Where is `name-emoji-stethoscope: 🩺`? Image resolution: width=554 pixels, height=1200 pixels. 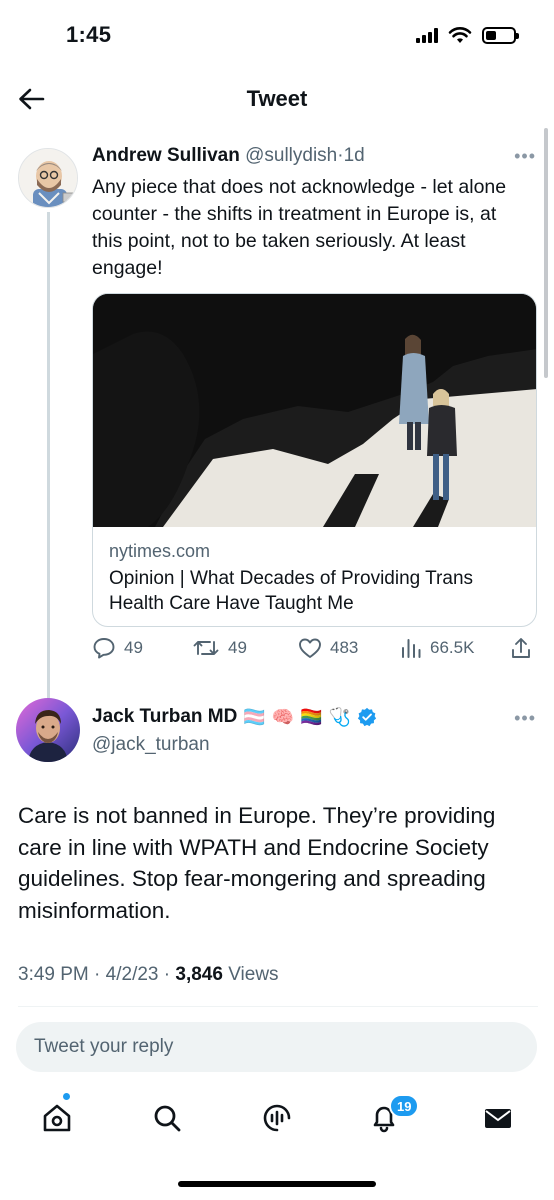 name-emoji-stethoscope: 🩺 is located at coordinates (340, 717).